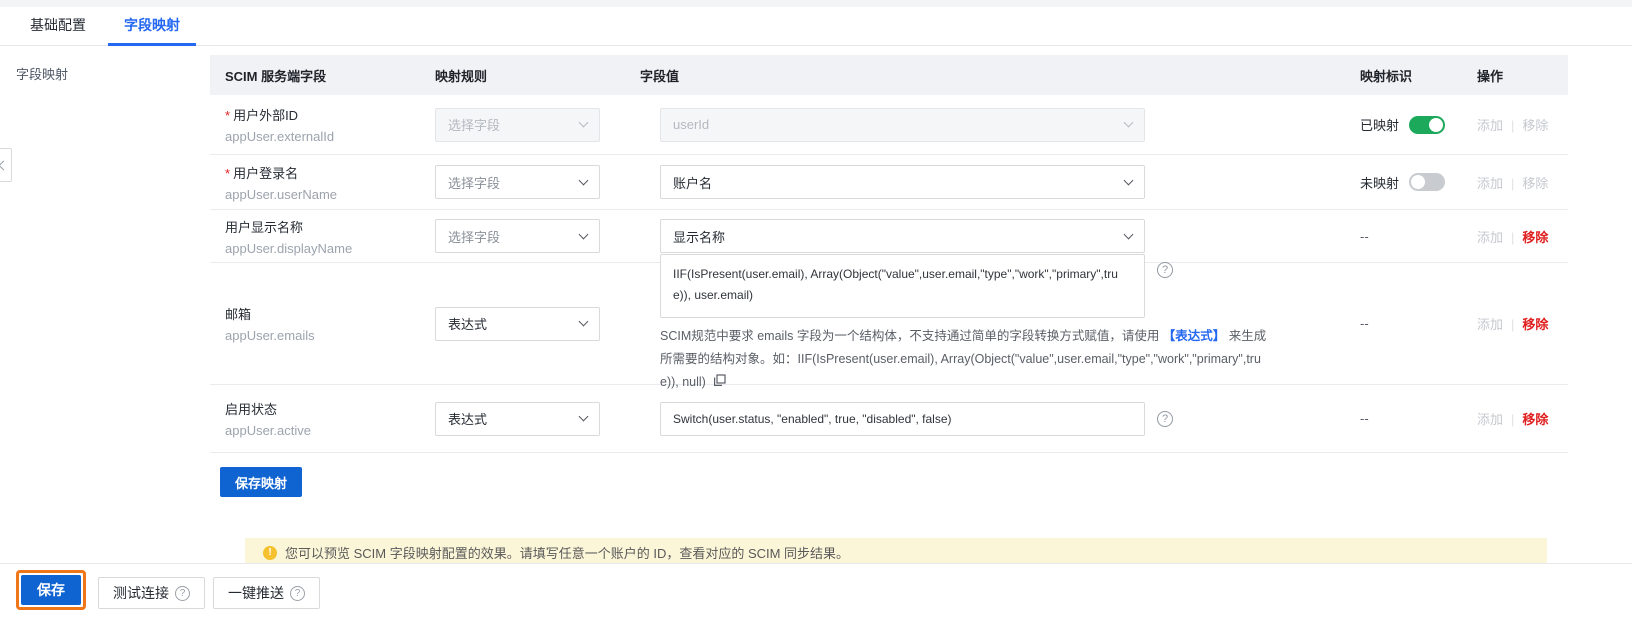  I want to click on warning-icon: !, so click(270, 553).